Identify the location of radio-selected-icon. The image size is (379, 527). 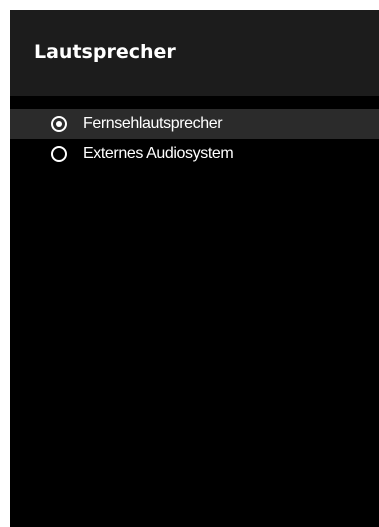
(59, 124).